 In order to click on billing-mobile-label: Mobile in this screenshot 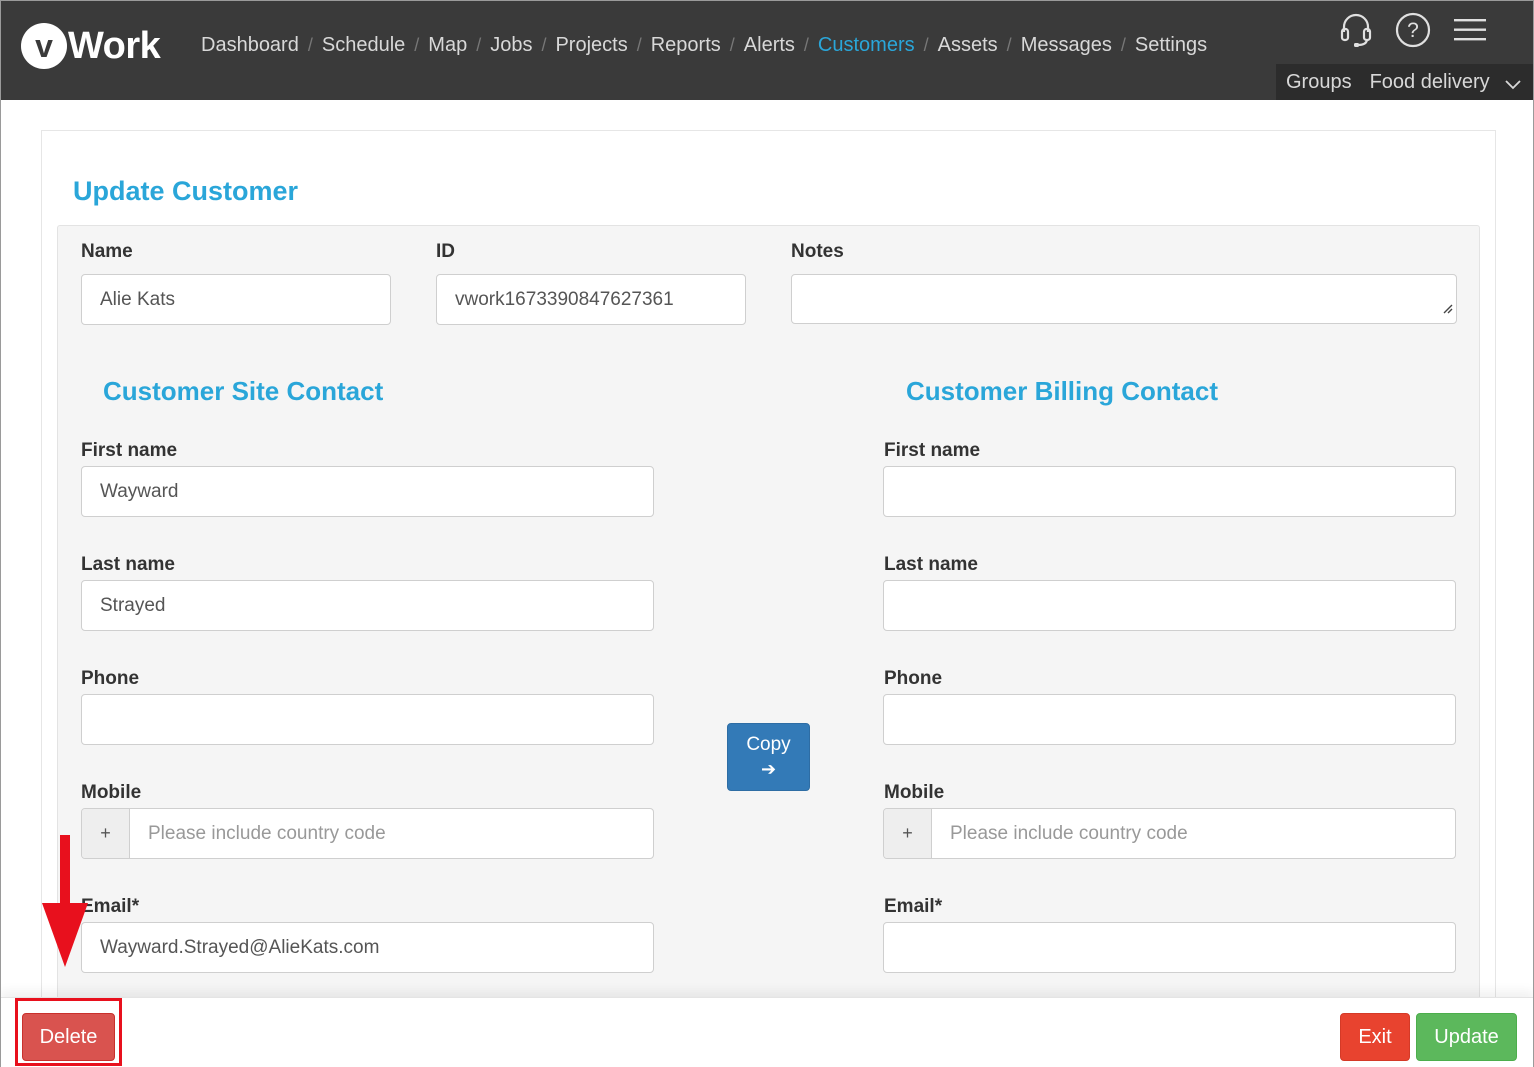, I will do `click(914, 792)`.